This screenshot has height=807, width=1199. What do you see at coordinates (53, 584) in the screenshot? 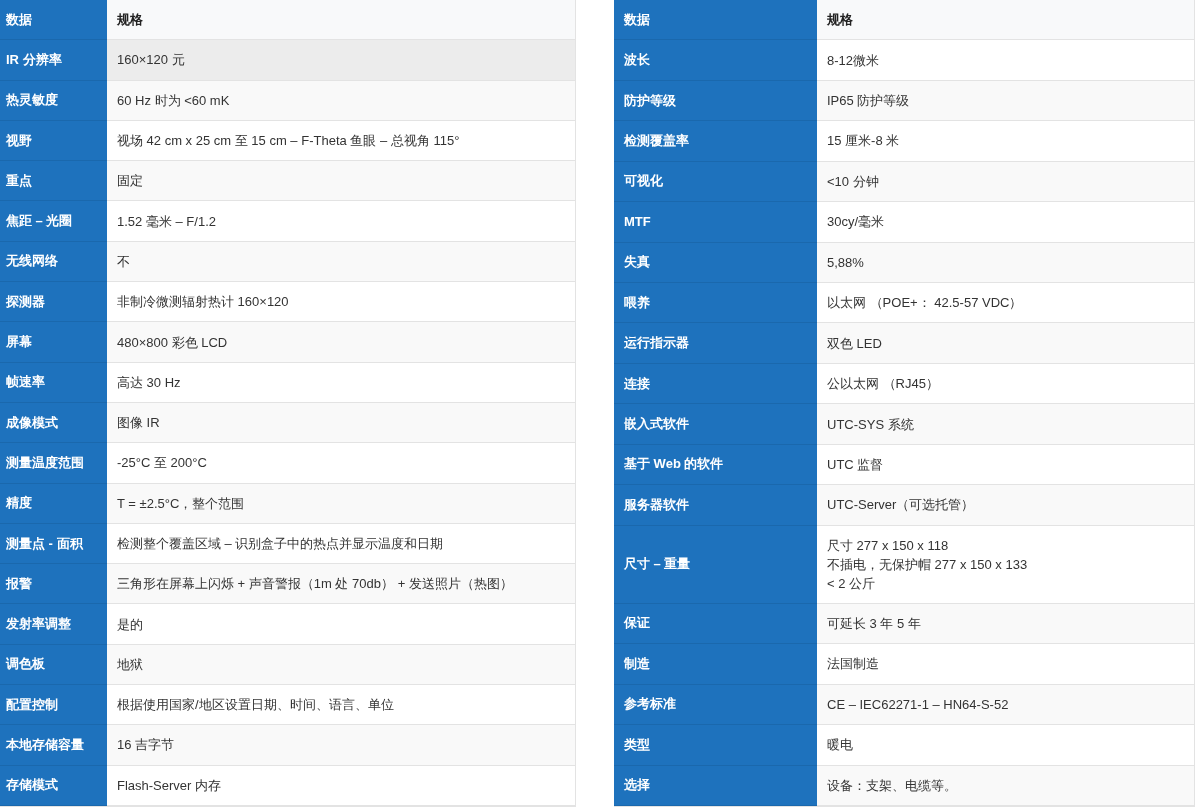
I see `spec-label: 报警` at bounding box center [53, 584].